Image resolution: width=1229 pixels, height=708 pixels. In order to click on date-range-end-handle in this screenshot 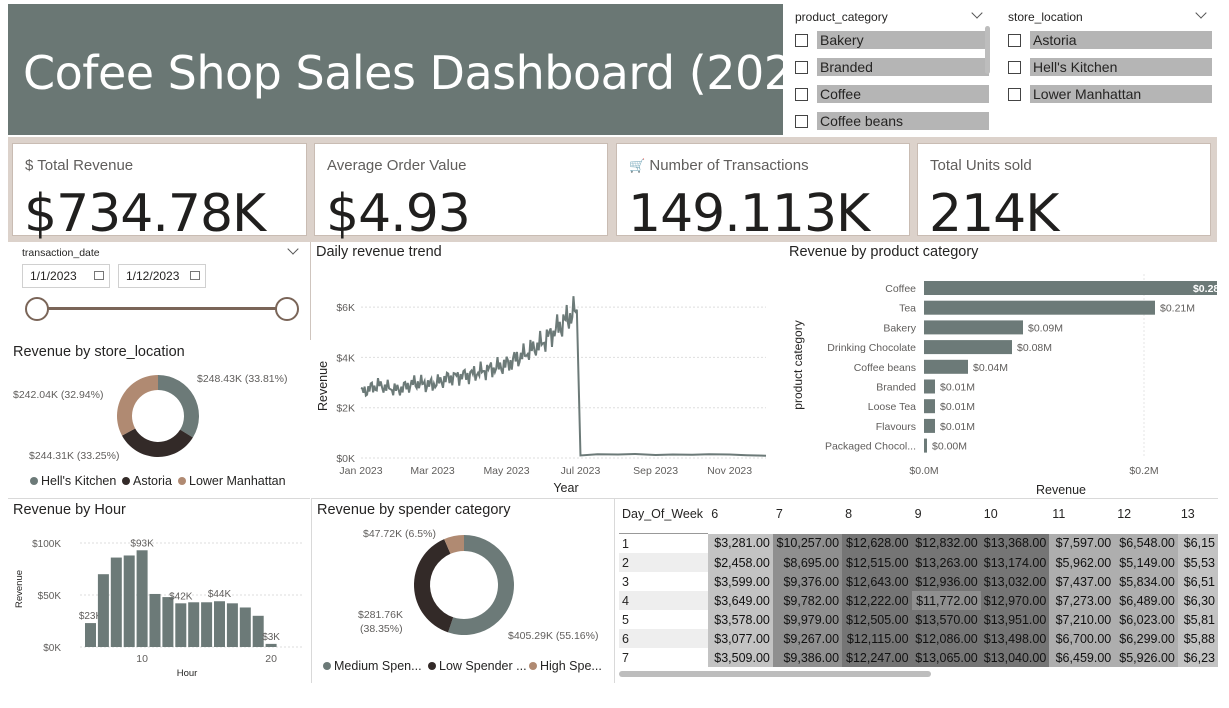, I will do `click(287, 309)`.